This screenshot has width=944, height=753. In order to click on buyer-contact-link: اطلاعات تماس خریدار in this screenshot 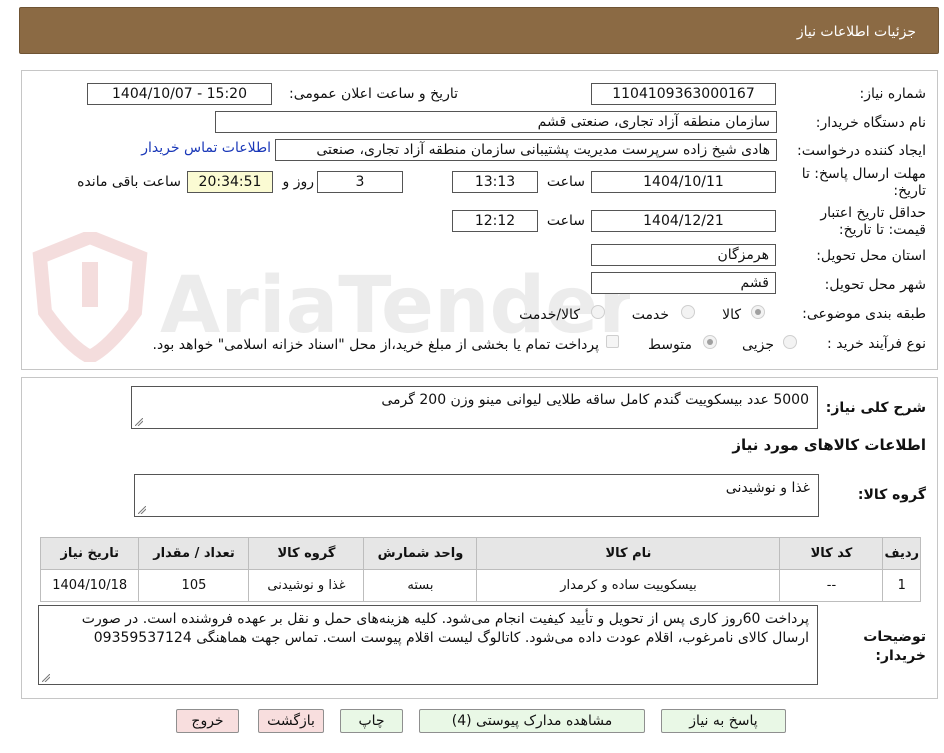, I will do `click(206, 148)`.